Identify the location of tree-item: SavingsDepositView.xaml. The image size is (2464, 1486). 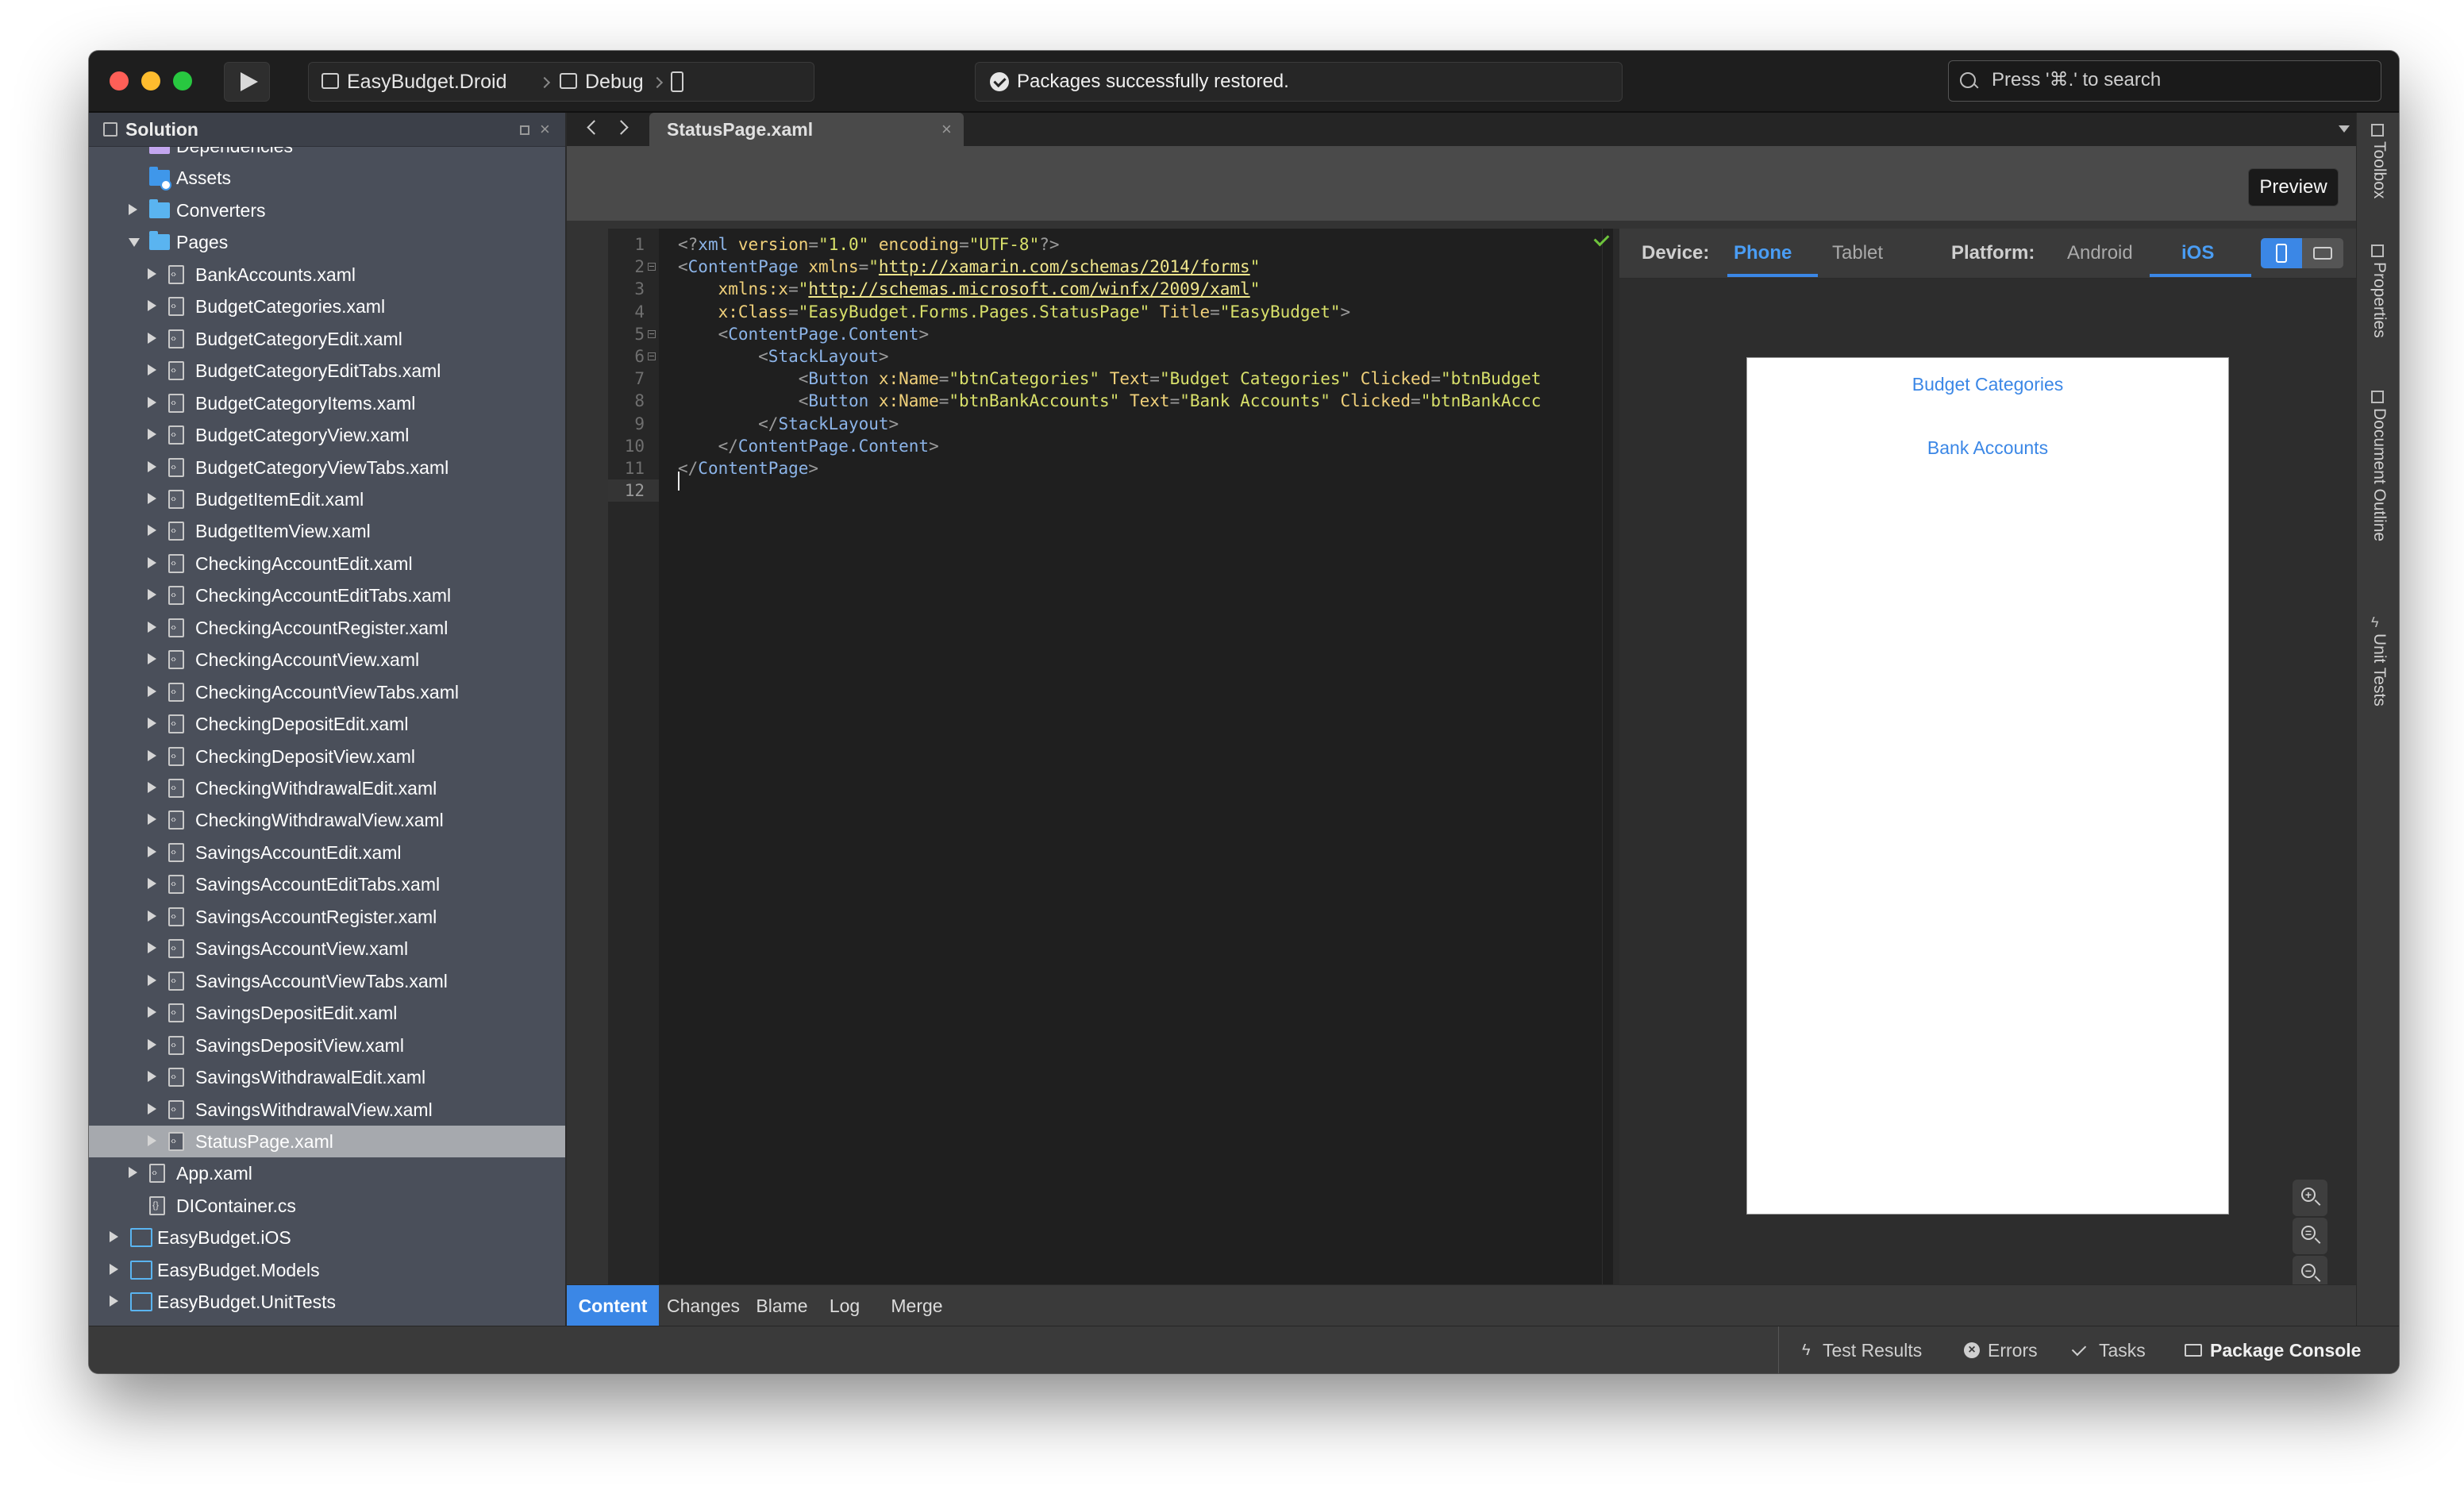
(327, 1045).